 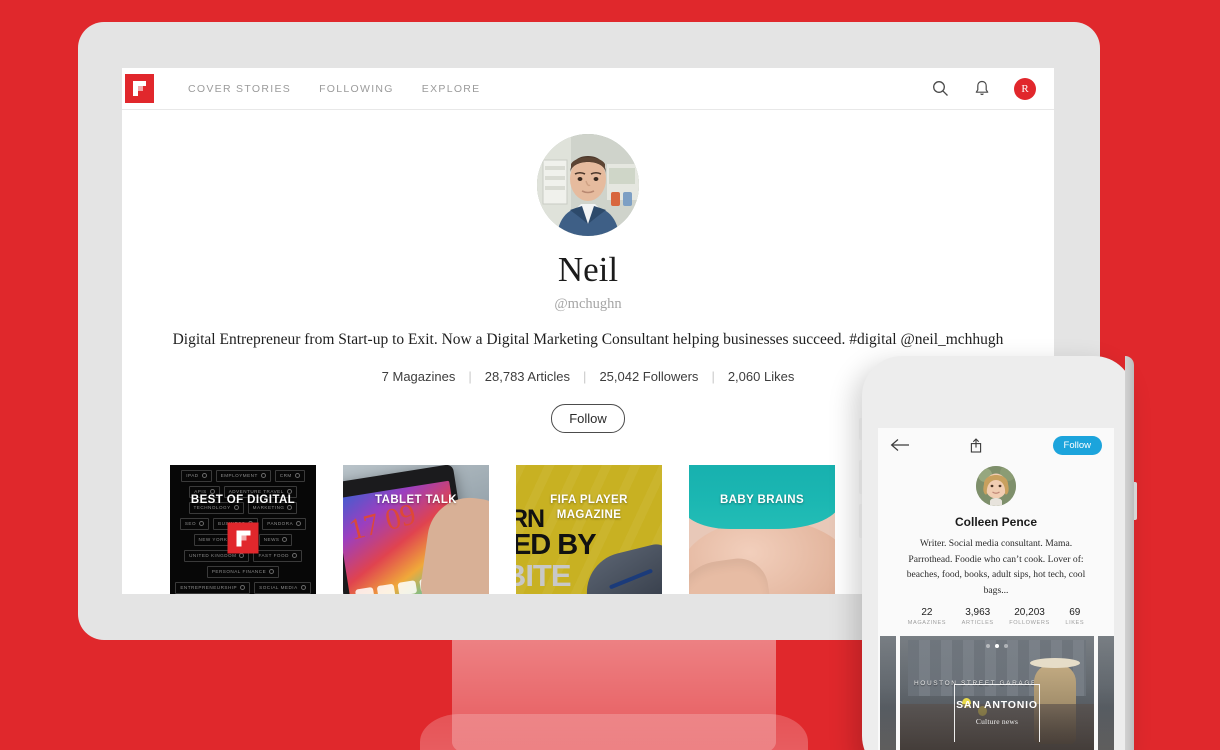 I want to click on phone-silent-switch, so click(x=860, y=429).